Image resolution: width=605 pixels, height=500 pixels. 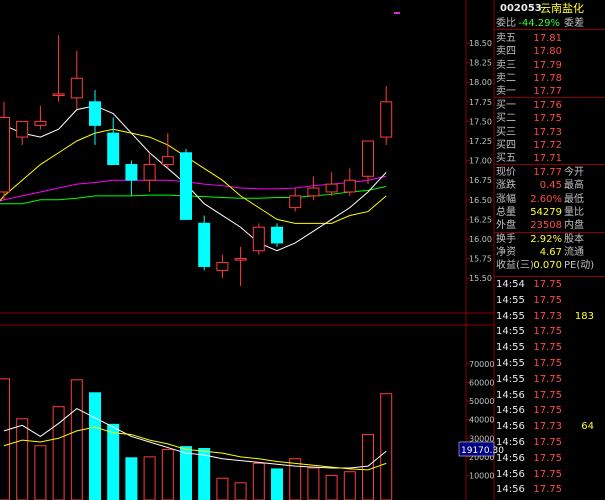 I want to click on price-tick-label: 17.25, so click(x=480, y=141).